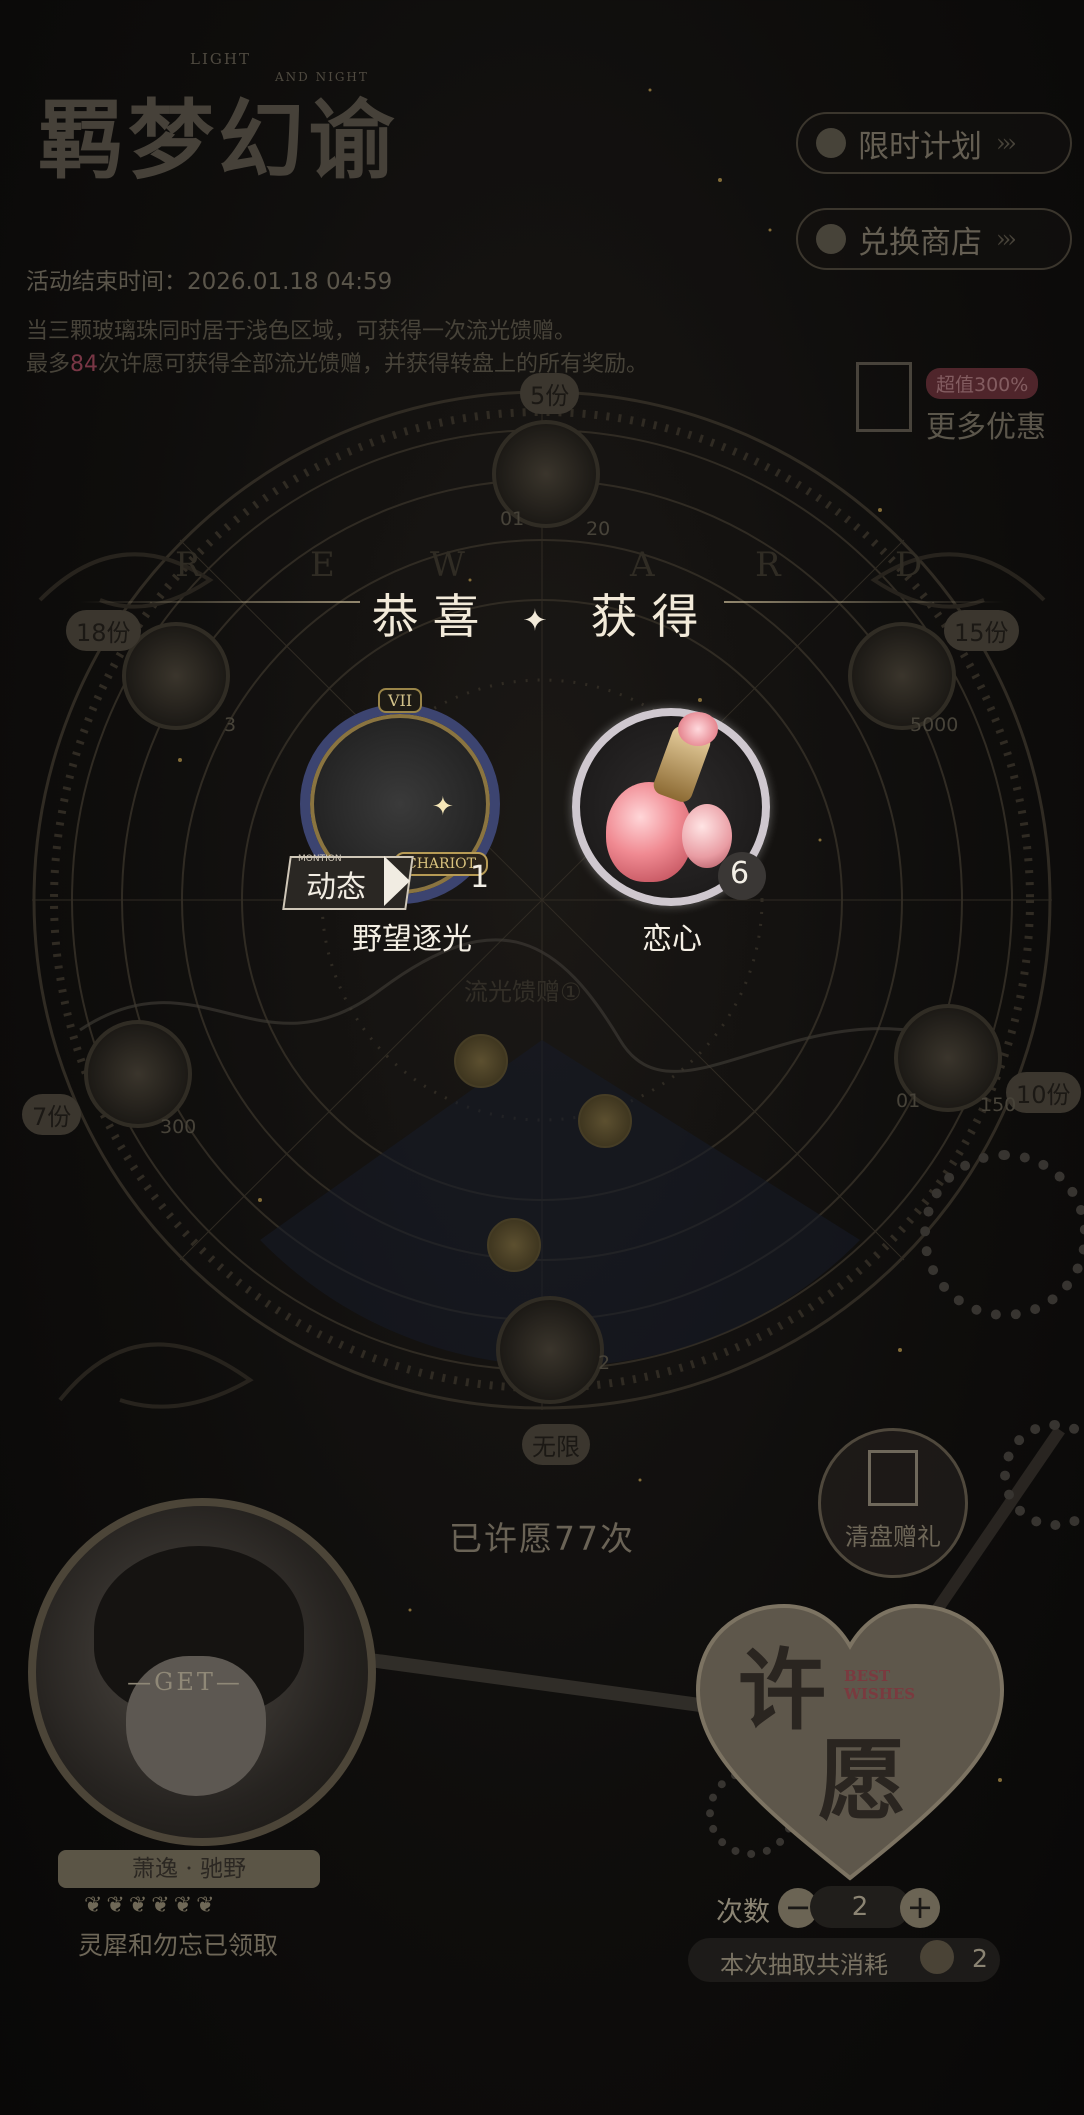 This screenshot has width=1084, height=2115. I want to click on wish-en-bottom: WISHES, so click(880, 1694).